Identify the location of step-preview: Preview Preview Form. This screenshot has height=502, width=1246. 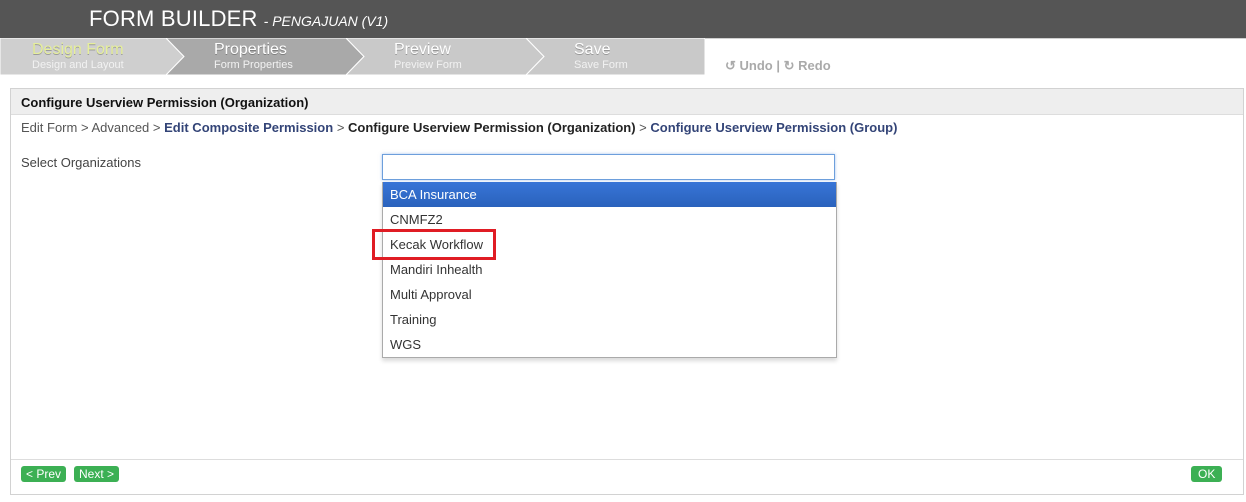
(446, 56).